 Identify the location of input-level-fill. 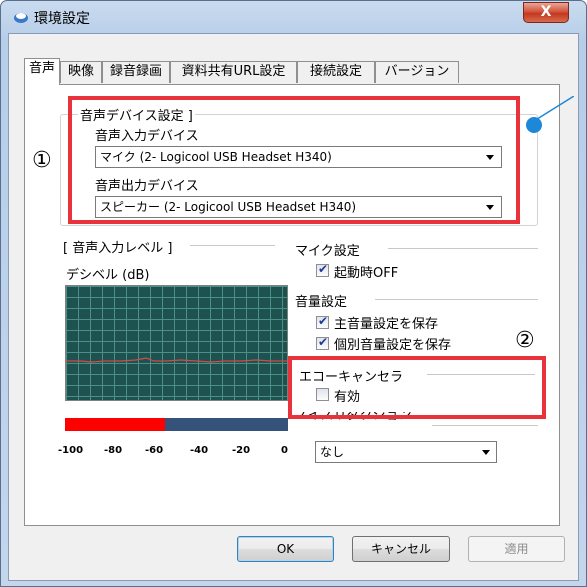
(115, 424).